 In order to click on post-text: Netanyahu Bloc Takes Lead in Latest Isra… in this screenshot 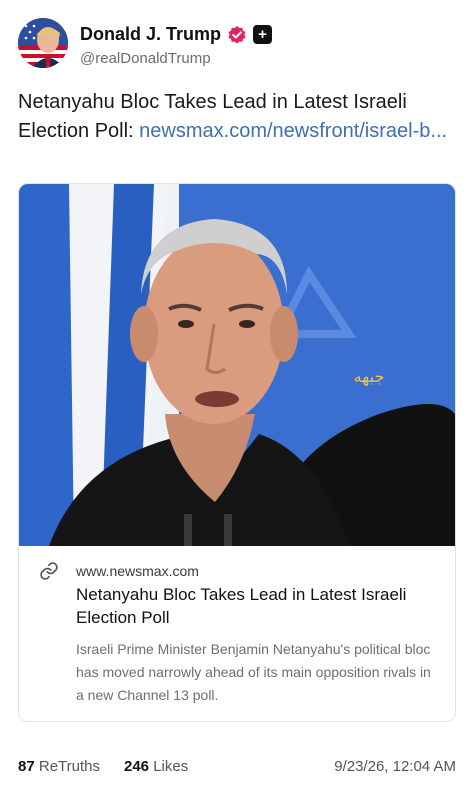, I will do `click(238, 117)`.